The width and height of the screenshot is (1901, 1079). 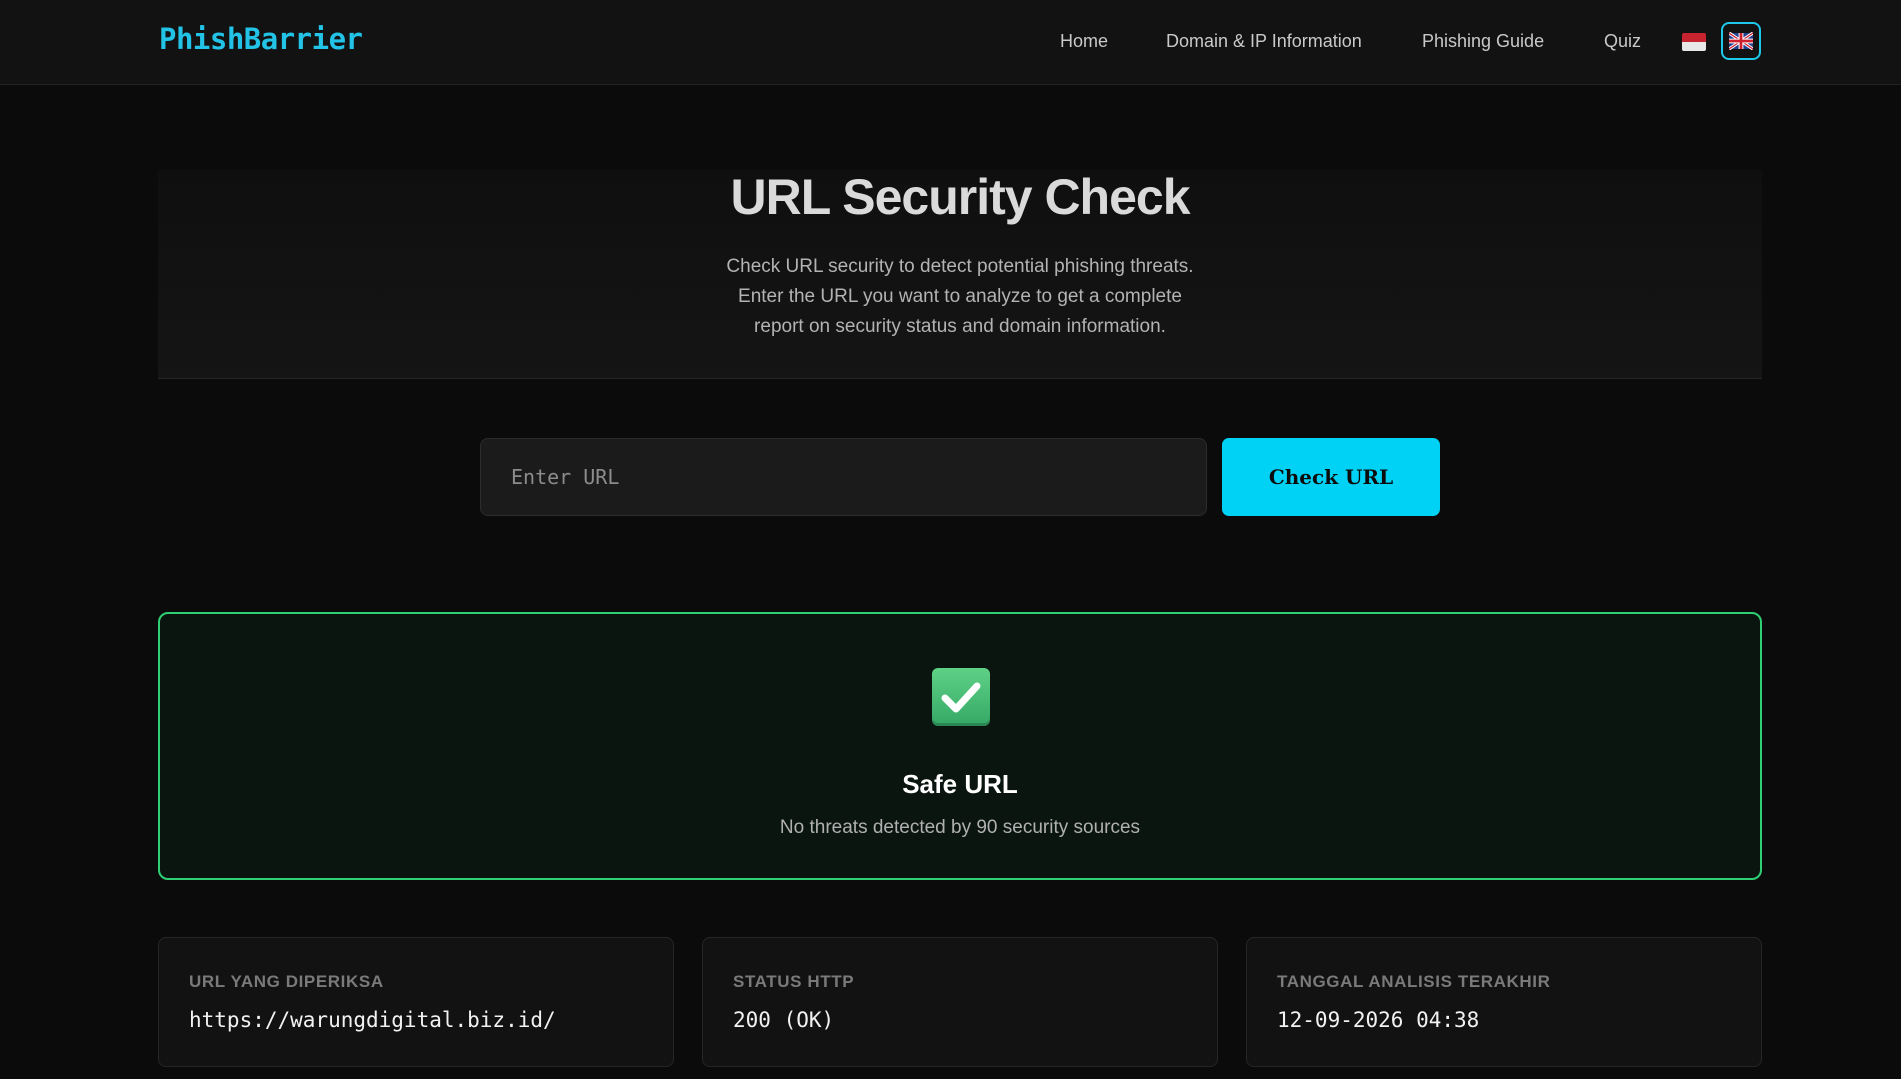 What do you see at coordinates (784, 1020) in the screenshot?
I see `card-value: 200 (OK)` at bounding box center [784, 1020].